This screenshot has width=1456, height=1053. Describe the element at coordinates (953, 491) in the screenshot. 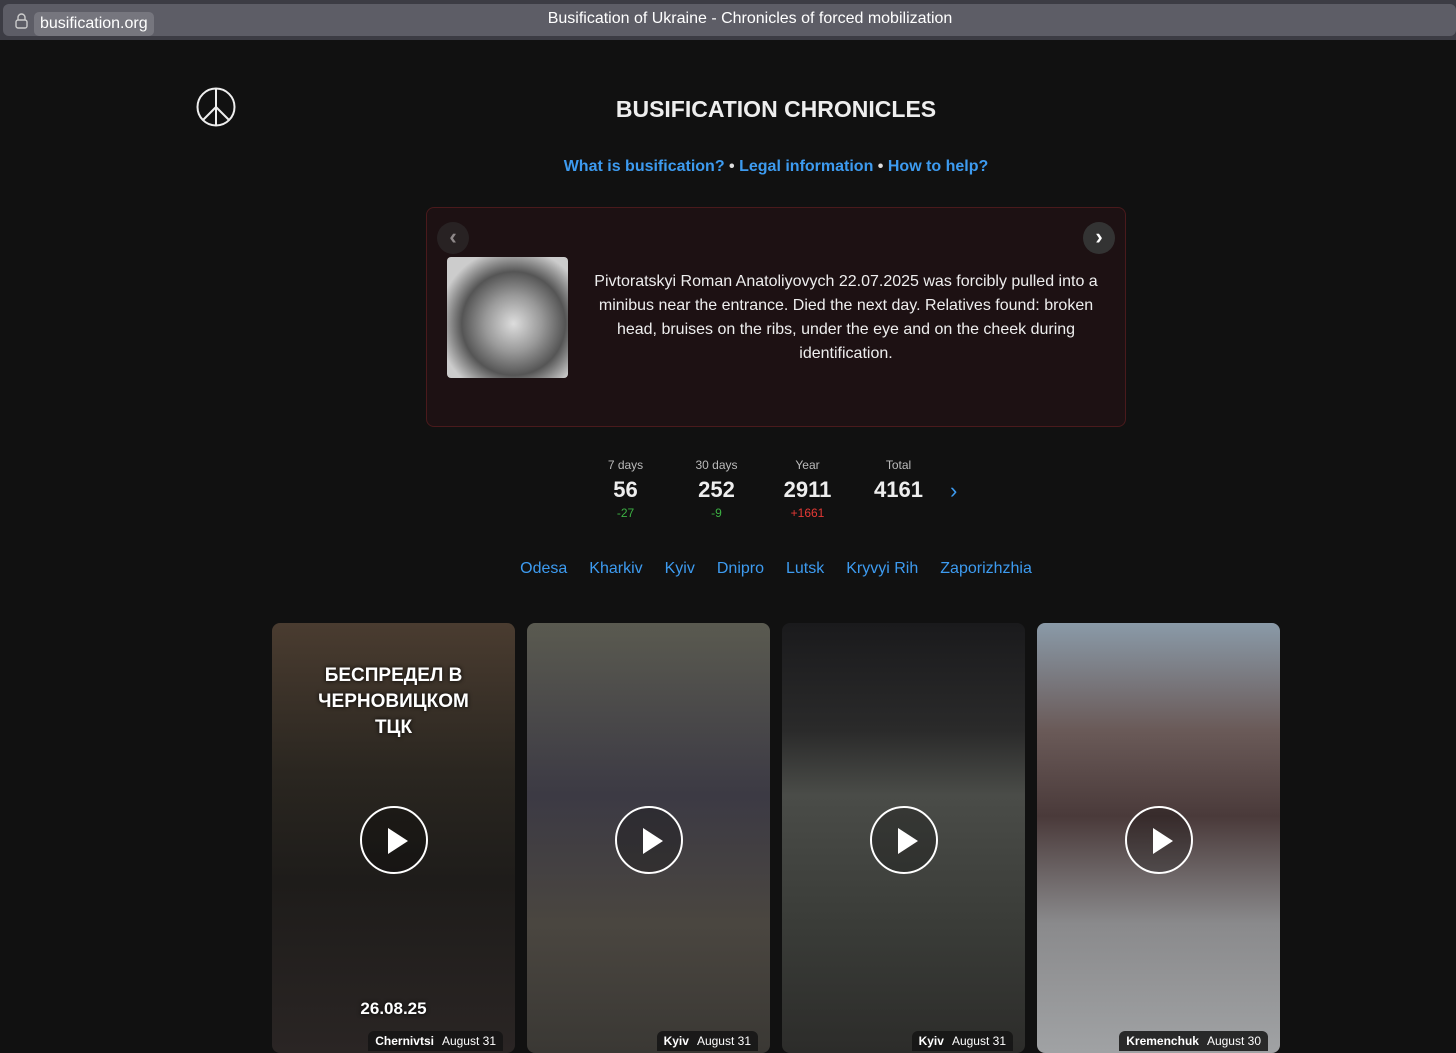

I see `stats-next-chevron-icon: ›` at that location.